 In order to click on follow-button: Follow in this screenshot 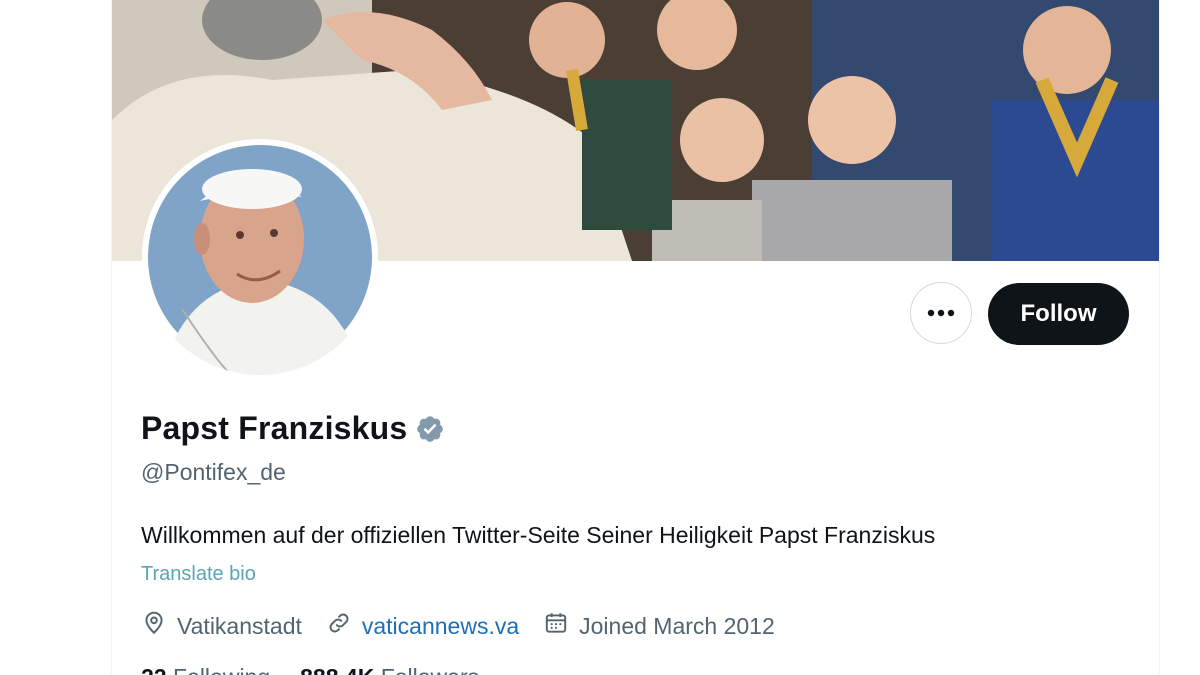, I will do `click(1058, 314)`.